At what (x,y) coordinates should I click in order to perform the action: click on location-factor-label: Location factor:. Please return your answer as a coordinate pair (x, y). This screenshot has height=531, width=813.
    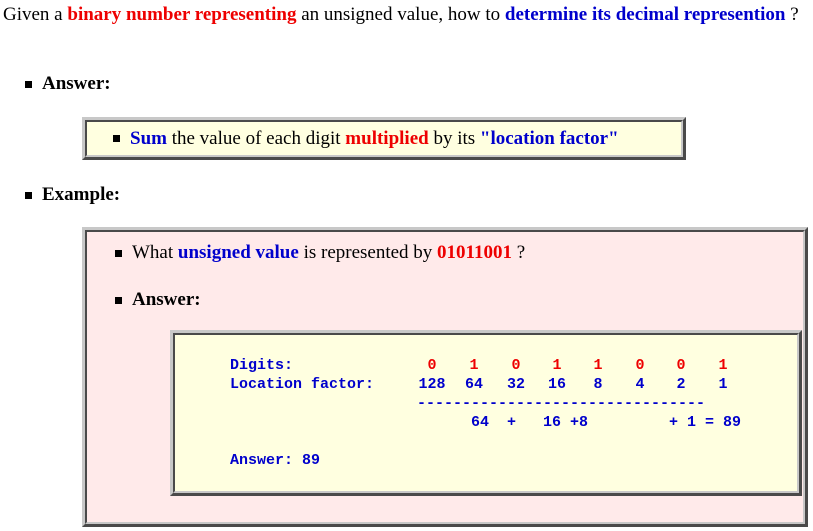
    Looking at the image, I should click on (302, 384).